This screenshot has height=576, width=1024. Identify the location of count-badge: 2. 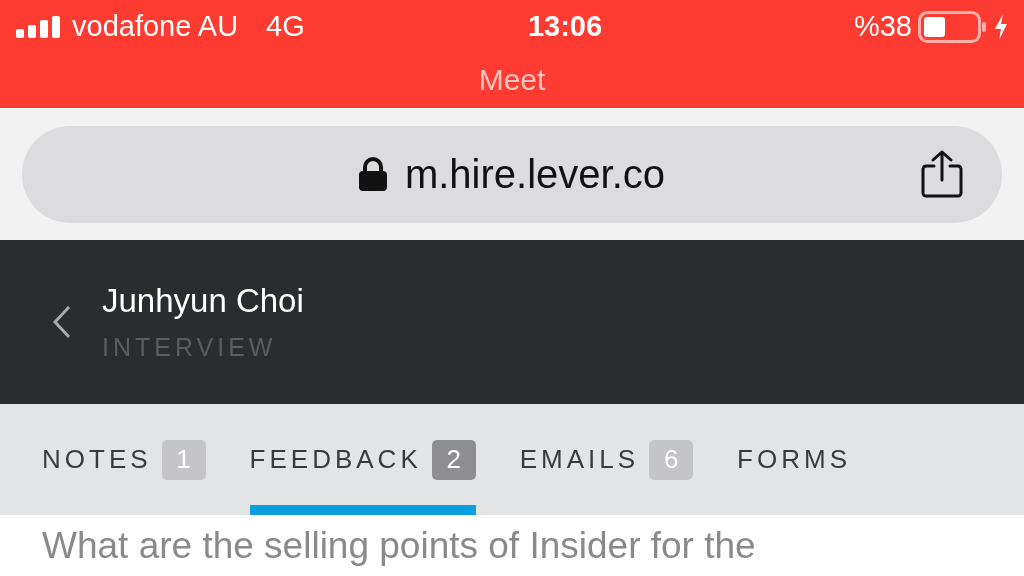
(453, 459).